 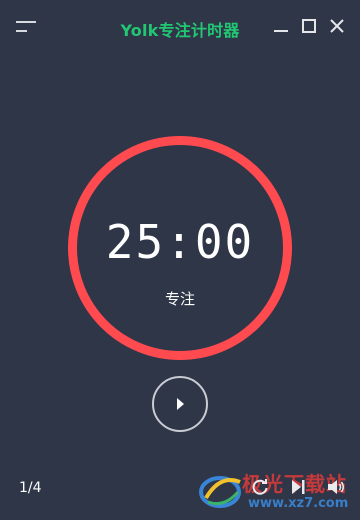 I want to click on skip-button, so click(x=298, y=487).